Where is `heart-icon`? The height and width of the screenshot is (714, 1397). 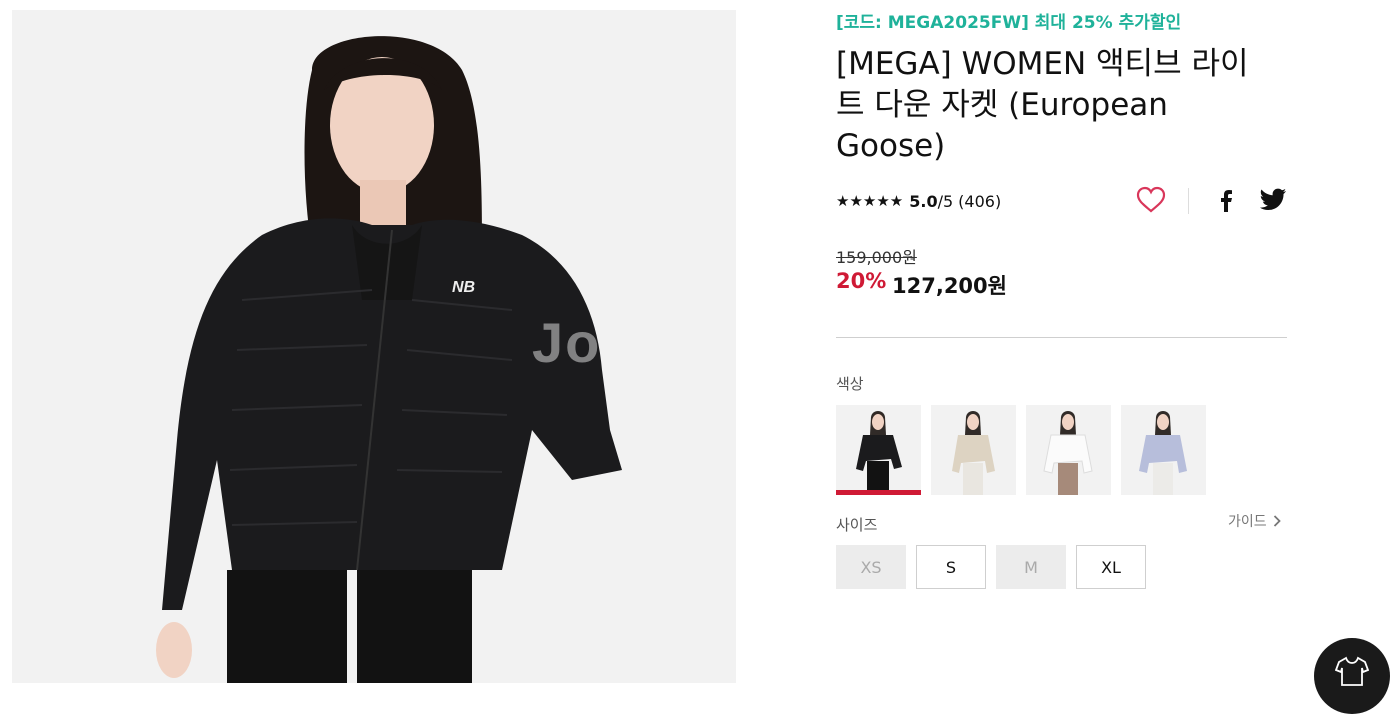
heart-icon is located at coordinates (1151, 199).